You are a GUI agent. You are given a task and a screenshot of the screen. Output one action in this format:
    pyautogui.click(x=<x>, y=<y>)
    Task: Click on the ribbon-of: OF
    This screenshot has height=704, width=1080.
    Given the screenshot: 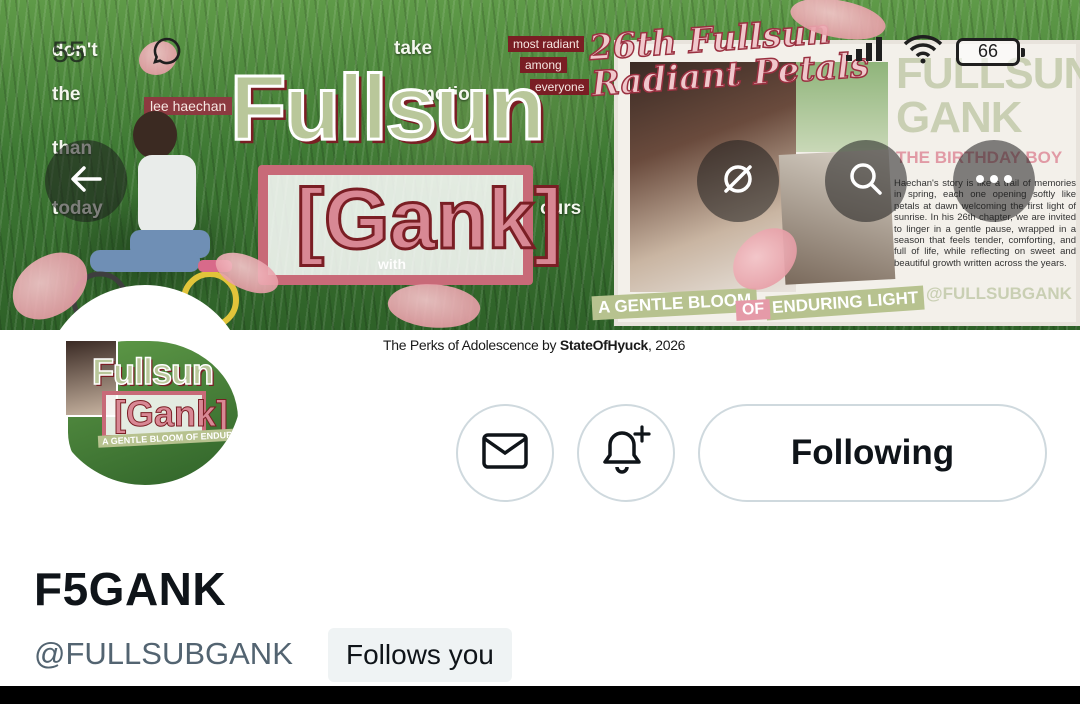 What is the action you would take?
    pyautogui.click(x=753, y=310)
    